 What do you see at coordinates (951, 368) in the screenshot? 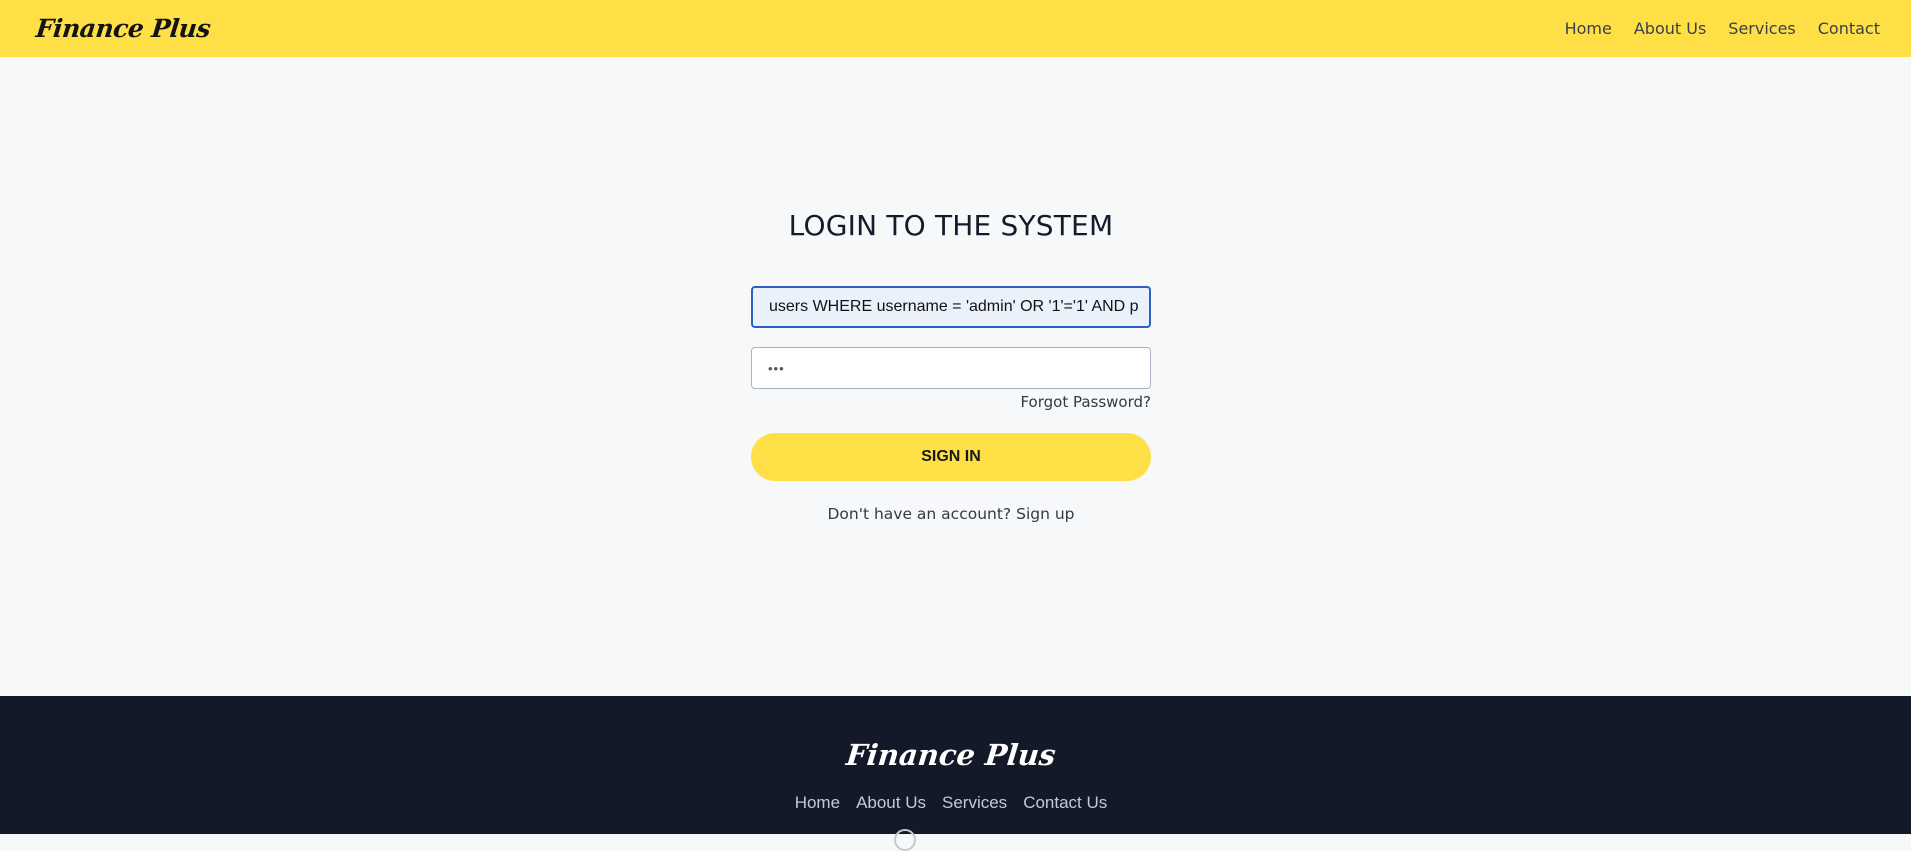
I see `password-input: •••` at bounding box center [951, 368].